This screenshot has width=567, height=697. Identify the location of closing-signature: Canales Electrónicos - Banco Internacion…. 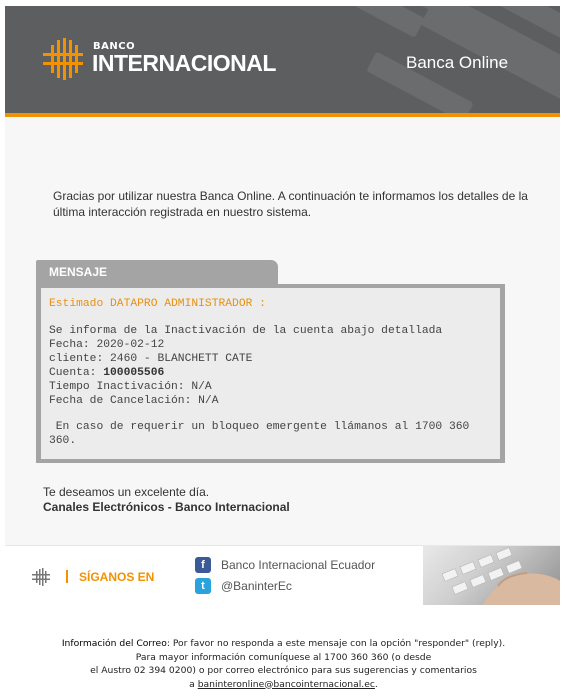
(166, 507).